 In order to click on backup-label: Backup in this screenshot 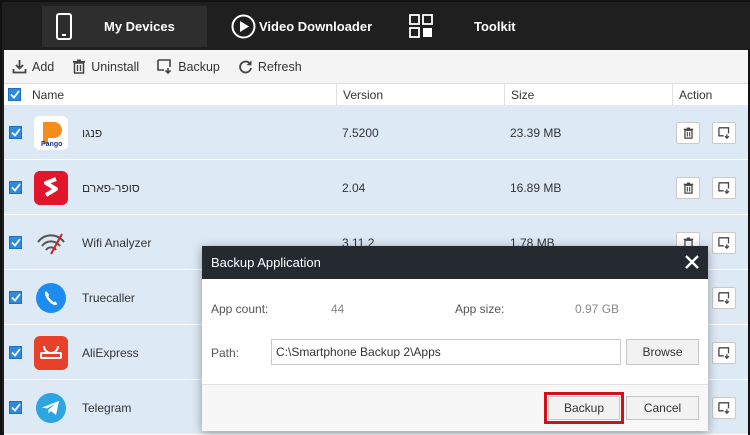, I will do `click(199, 66)`.